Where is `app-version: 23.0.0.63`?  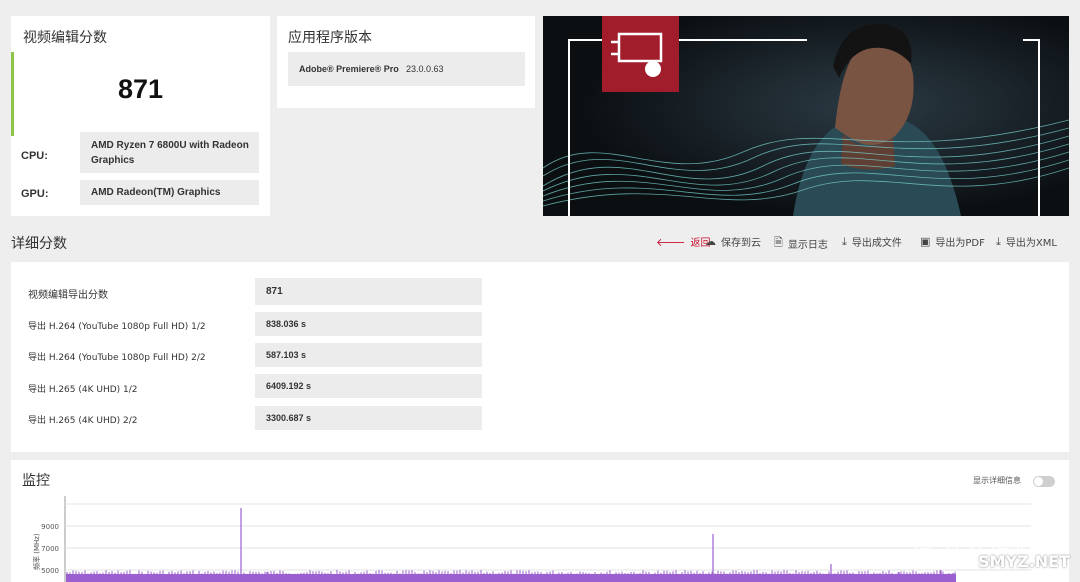
app-version: 23.0.0.63 is located at coordinates (425, 68).